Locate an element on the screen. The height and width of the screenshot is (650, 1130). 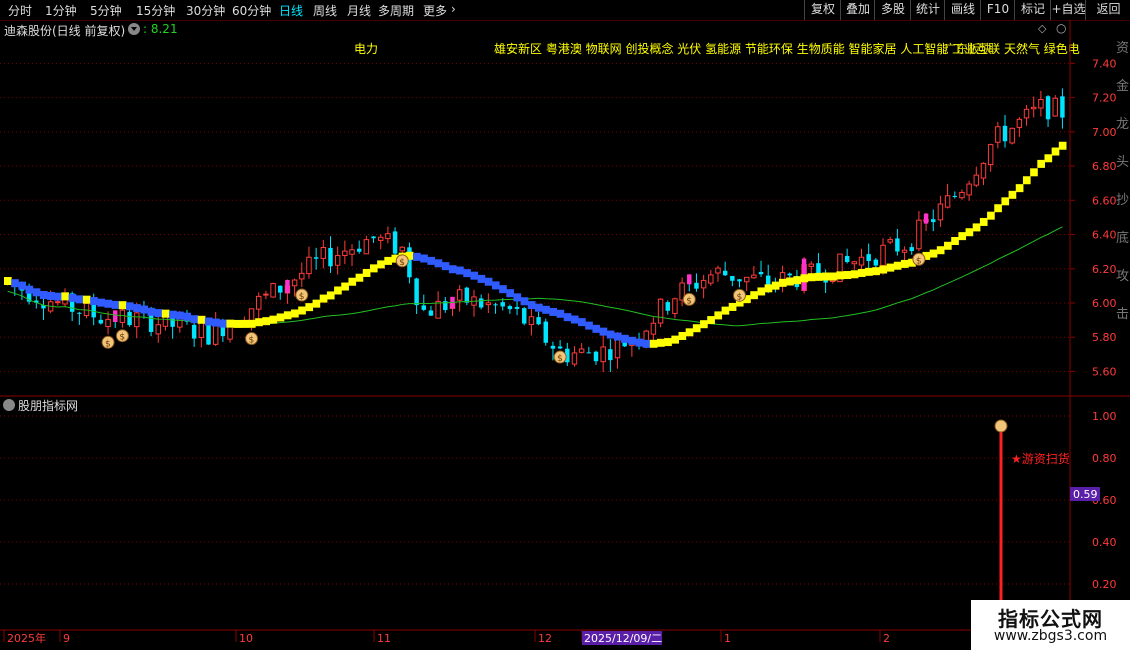
chevron-down-icon is located at coordinates (9, 405).